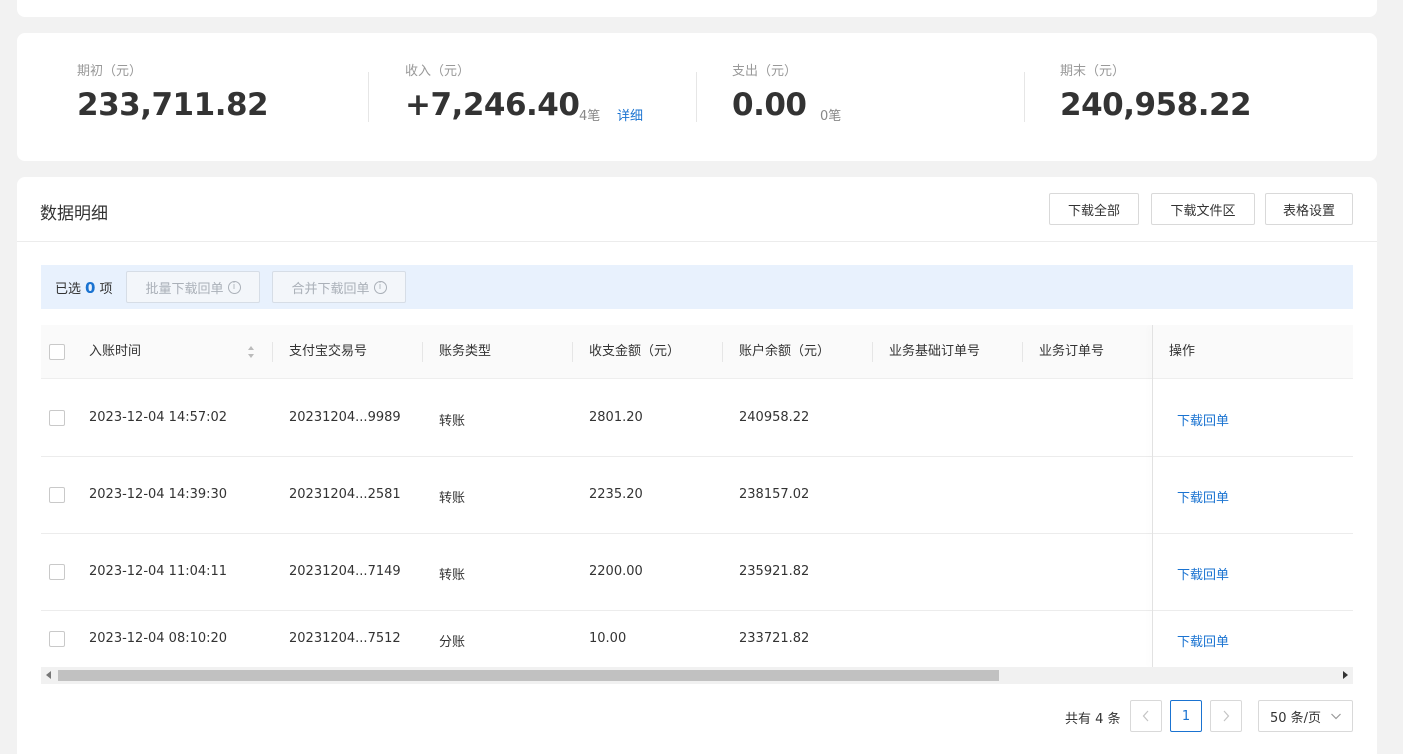 The image size is (1403, 754). I want to click on col-order: 业务订单号, so click(1072, 351).